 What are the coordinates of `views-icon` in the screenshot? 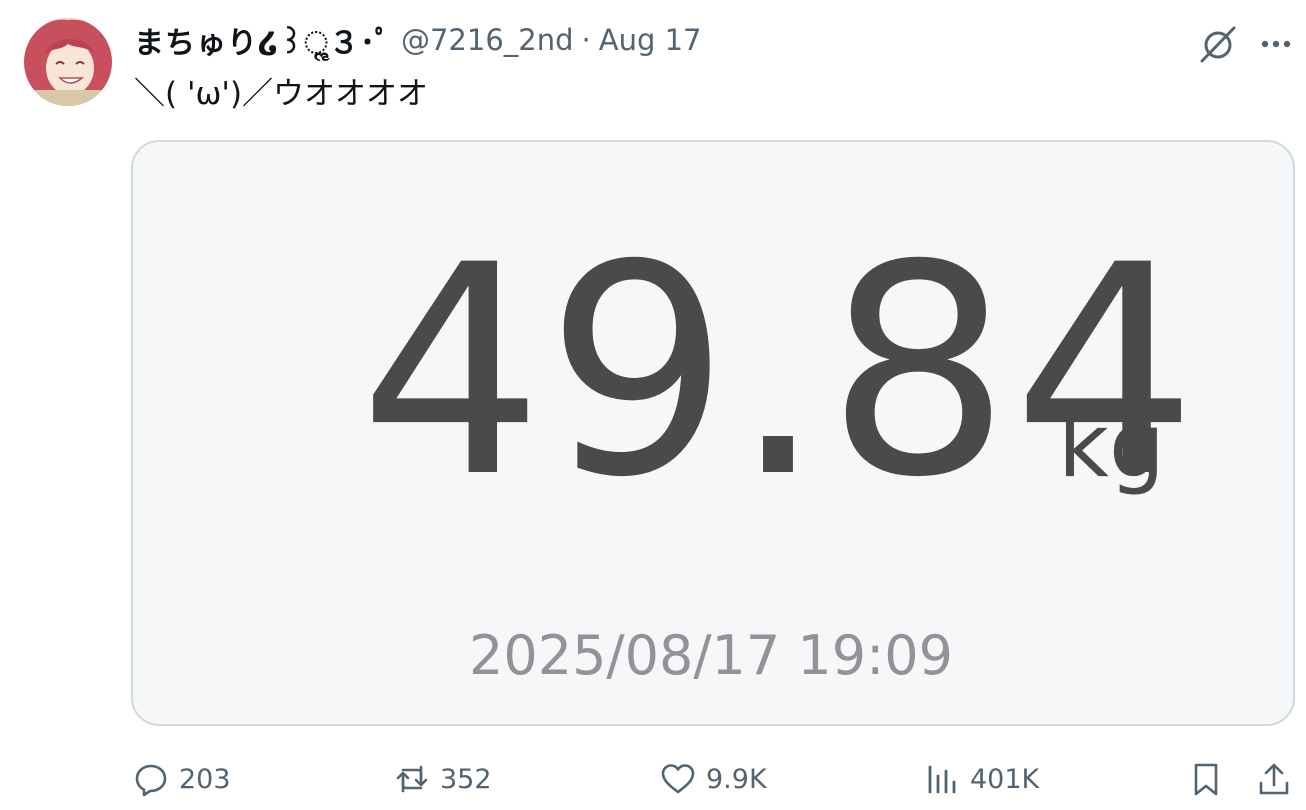 It's located at (942, 779).